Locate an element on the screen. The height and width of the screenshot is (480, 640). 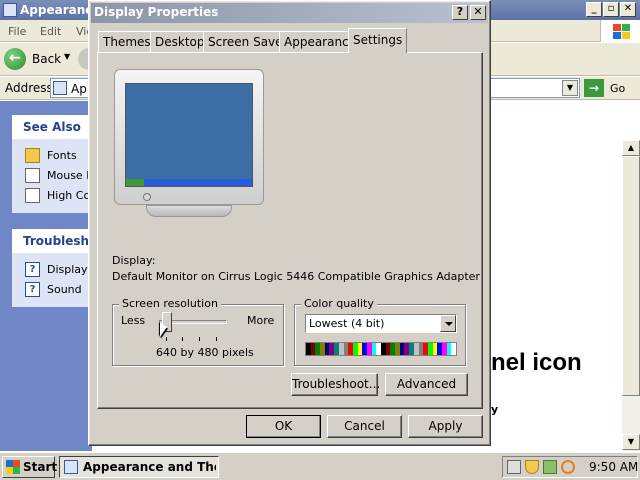
monitor-stand is located at coordinates (189, 211).